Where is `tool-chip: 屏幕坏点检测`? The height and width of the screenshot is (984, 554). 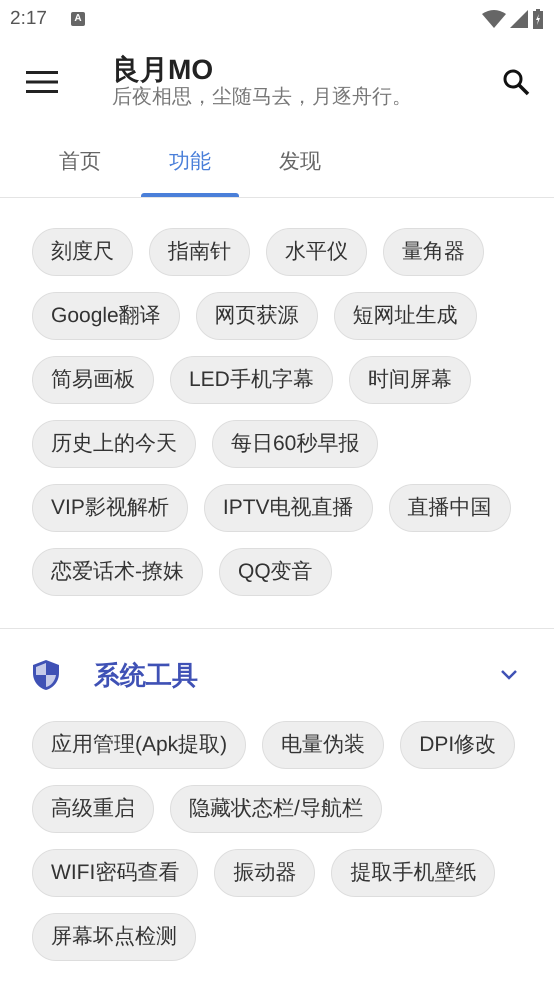 tool-chip: 屏幕坏点检测 is located at coordinates (114, 937).